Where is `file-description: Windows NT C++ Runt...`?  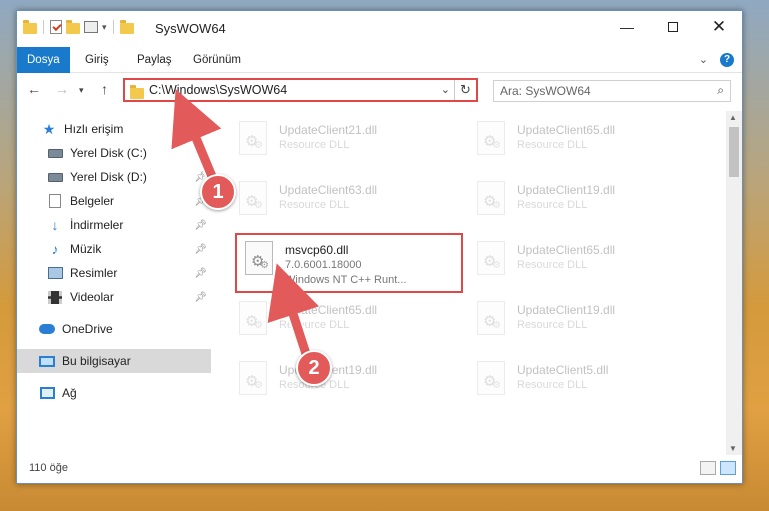
file-description: Windows NT C++ Runt... is located at coordinates (346, 280).